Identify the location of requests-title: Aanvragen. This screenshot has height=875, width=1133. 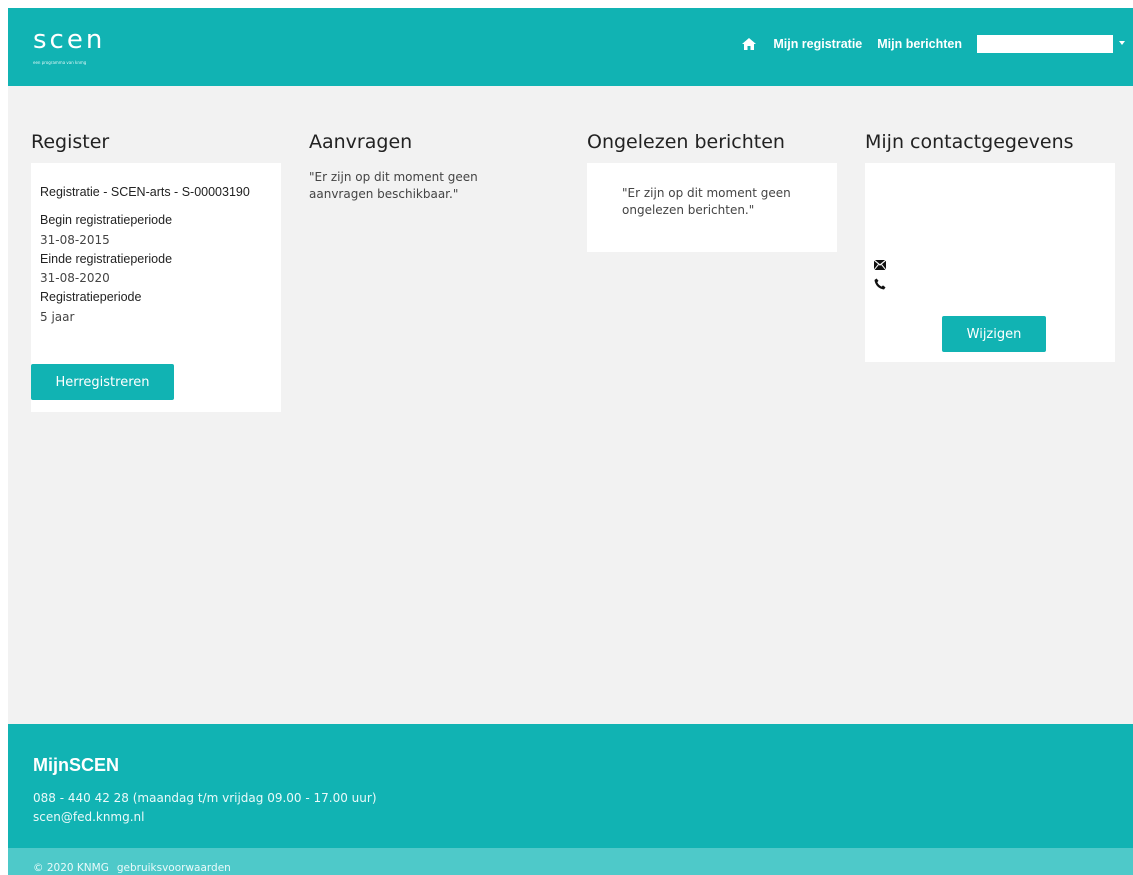
(361, 142).